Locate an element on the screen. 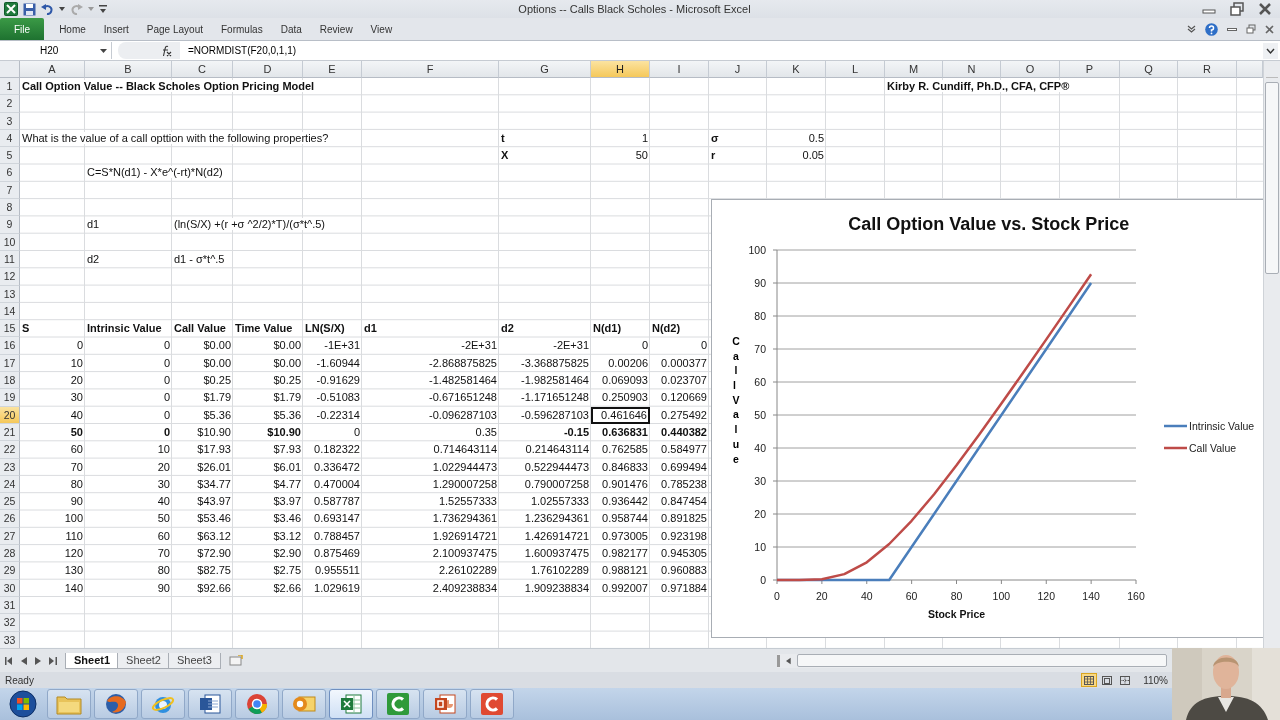 The image size is (1280, 720). table-cell: 80 is located at coordinates (163, 570).